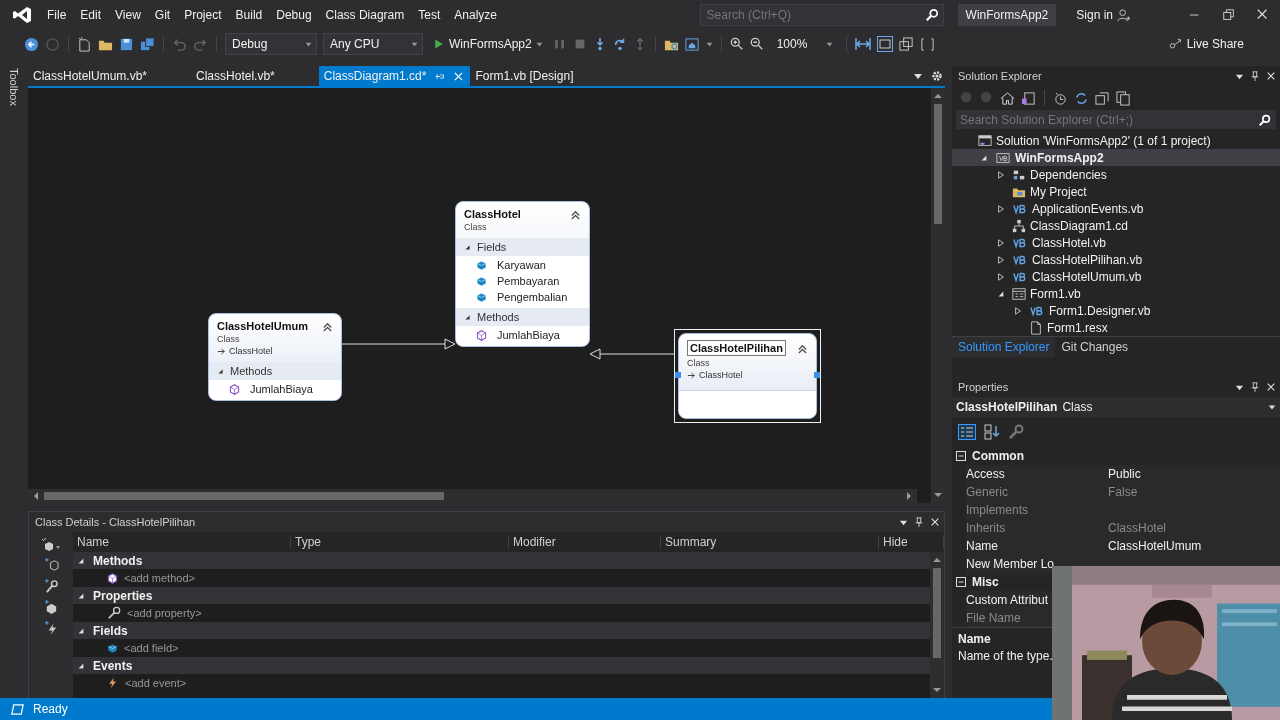 The width and height of the screenshot is (1280, 720). Describe the element at coordinates (544, 76) in the screenshot. I see `document-tab: Form1.vb [Design]` at that location.